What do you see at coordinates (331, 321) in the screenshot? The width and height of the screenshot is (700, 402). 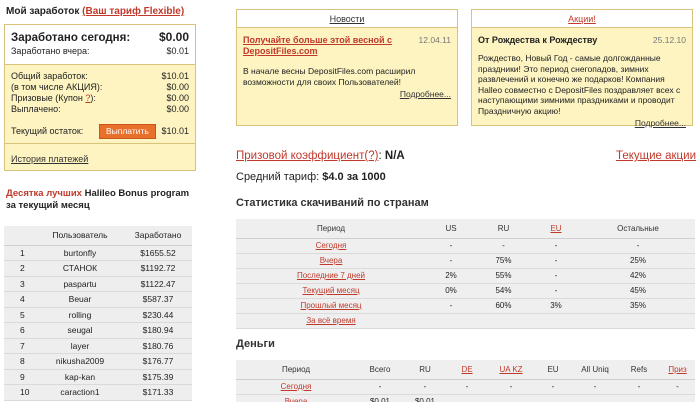 I see `period-link: За всё время` at bounding box center [331, 321].